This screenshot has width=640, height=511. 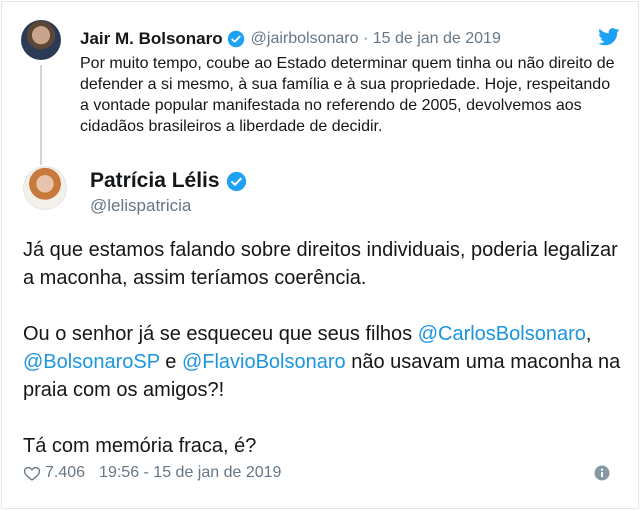 What do you see at coordinates (151, 39) in the screenshot?
I see `parent-author-name: Jair M. Bolsonaro` at bounding box center [151, 39].